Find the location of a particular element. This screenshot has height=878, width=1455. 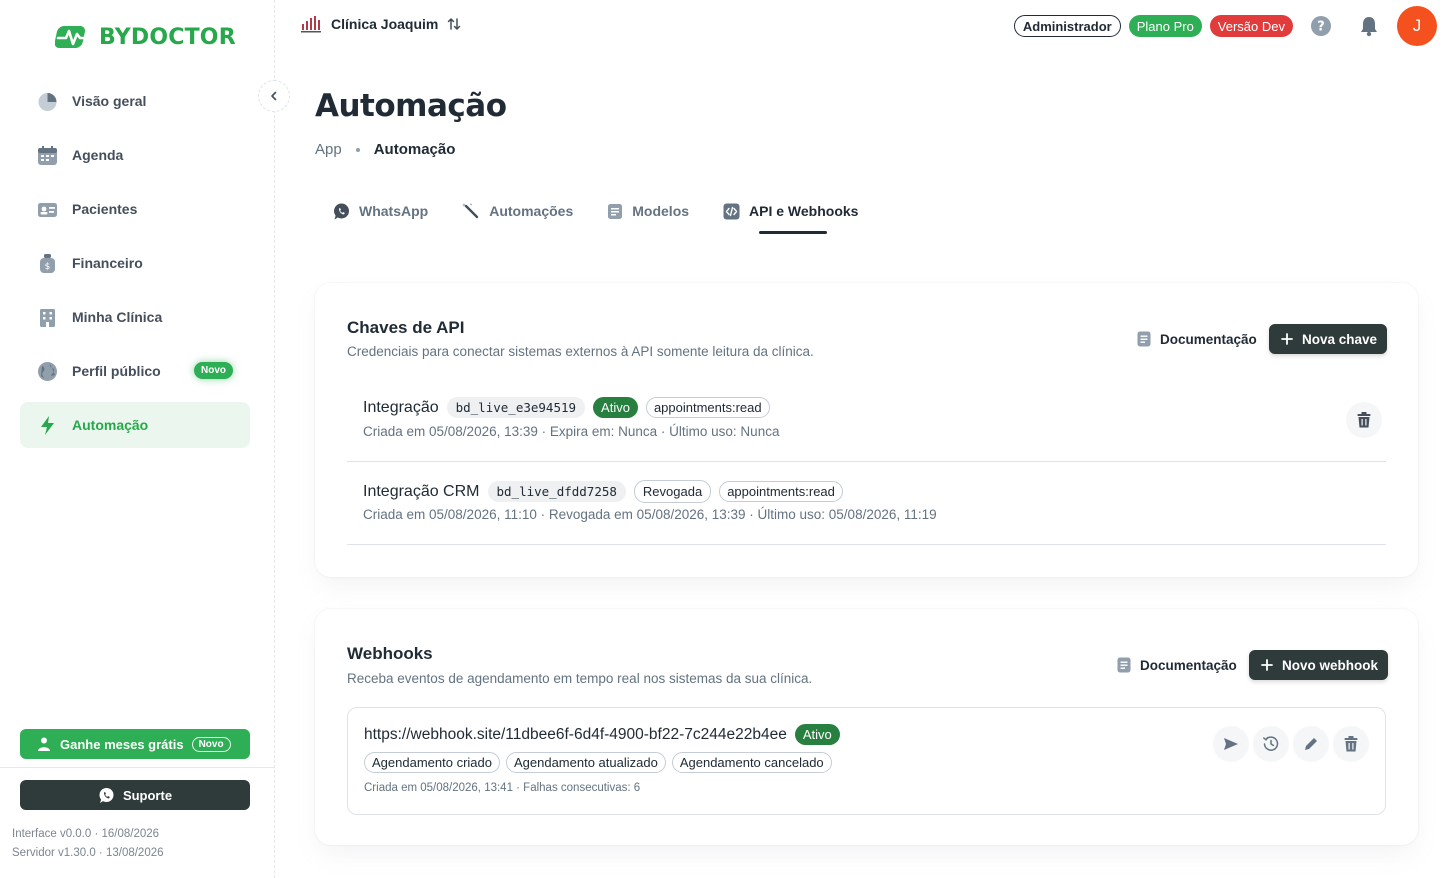

active-tab-indicator is located at coordinates (793, 232).